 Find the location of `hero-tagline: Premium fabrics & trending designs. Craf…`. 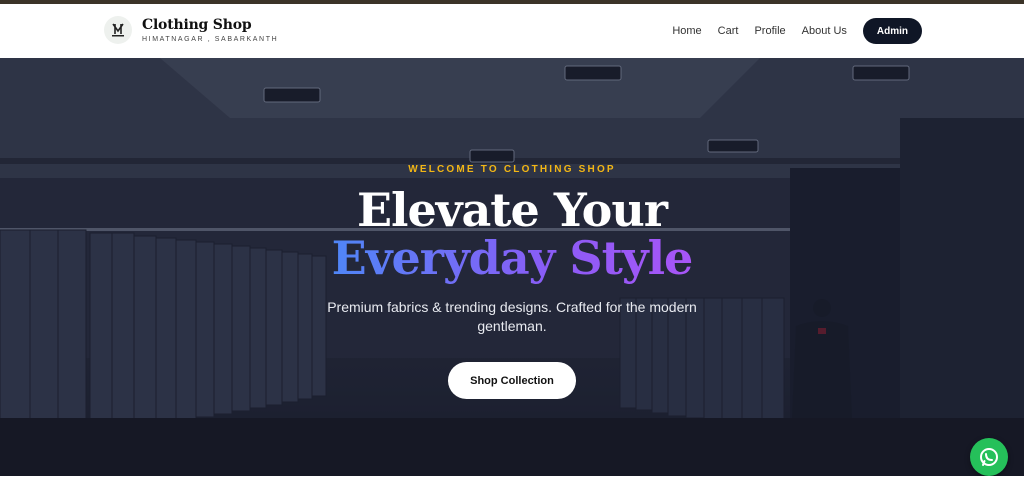

hero-tagline: Premium fabrics & trending designs. Craf… is located at coordinates (512, 316).